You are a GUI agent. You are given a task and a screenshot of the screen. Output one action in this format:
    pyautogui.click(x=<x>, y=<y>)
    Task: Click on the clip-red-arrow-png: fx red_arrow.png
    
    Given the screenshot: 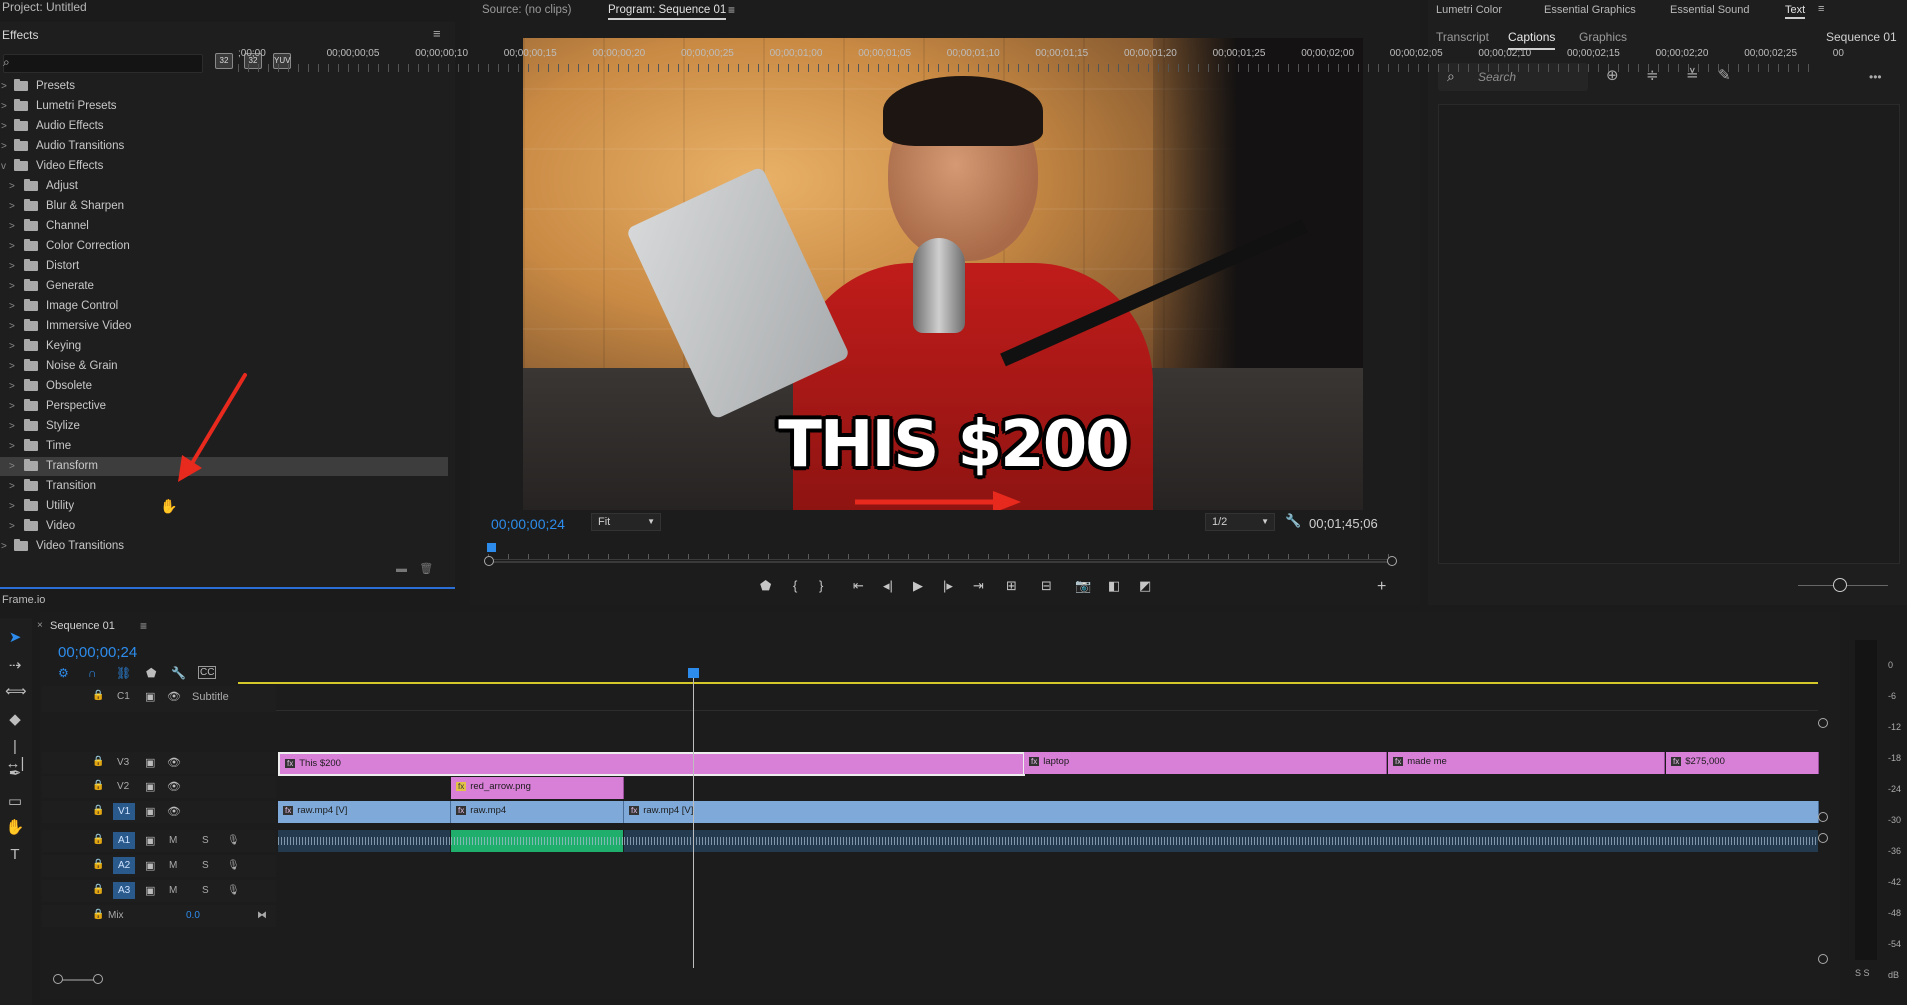 What is the action you would take?
    pyautogui.click(x=537, y=788)
    